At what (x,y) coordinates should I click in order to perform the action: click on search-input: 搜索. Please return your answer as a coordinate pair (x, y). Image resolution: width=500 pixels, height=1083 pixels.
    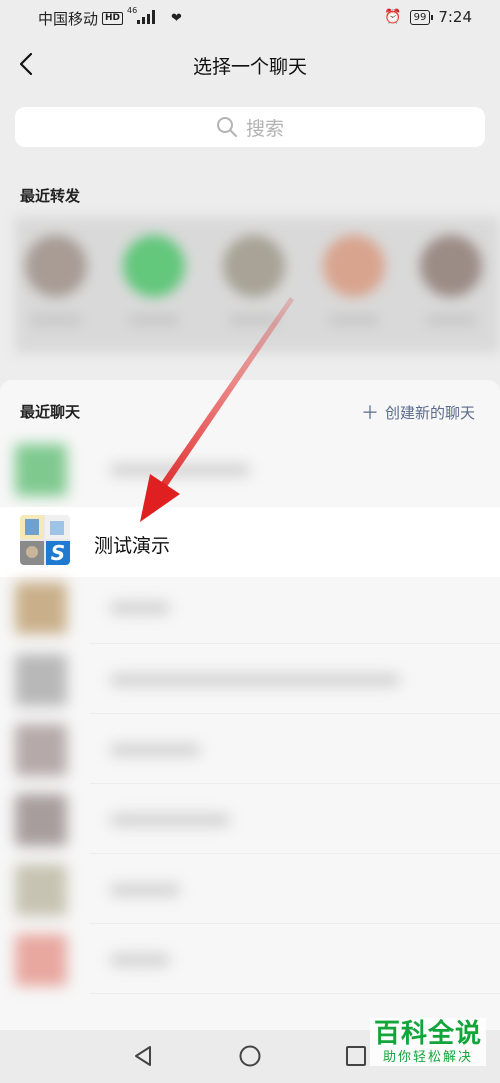
    Looking at the image, I should click on (250, 127).